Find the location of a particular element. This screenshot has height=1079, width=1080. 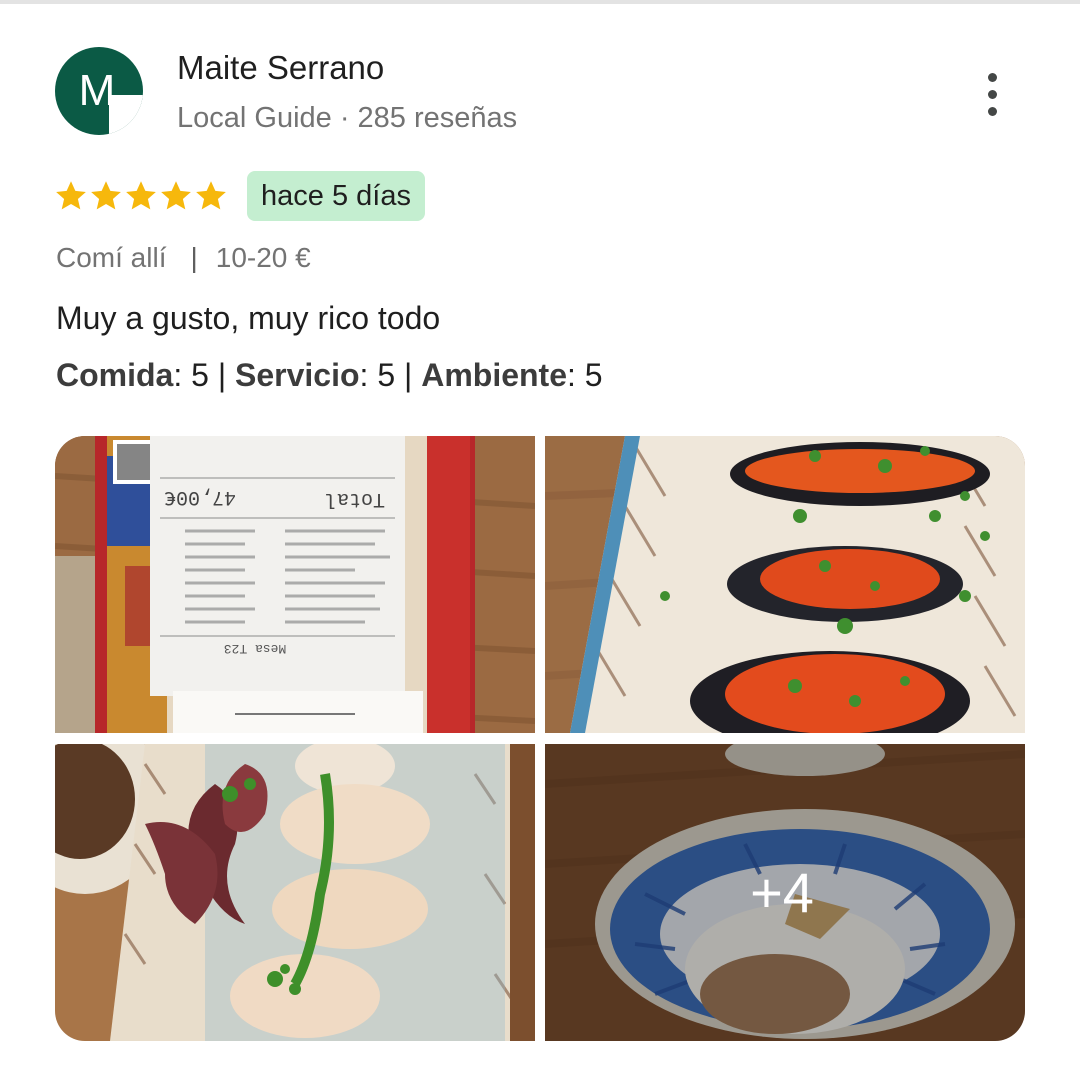

photo-squid is located at coordinates (295, 892).